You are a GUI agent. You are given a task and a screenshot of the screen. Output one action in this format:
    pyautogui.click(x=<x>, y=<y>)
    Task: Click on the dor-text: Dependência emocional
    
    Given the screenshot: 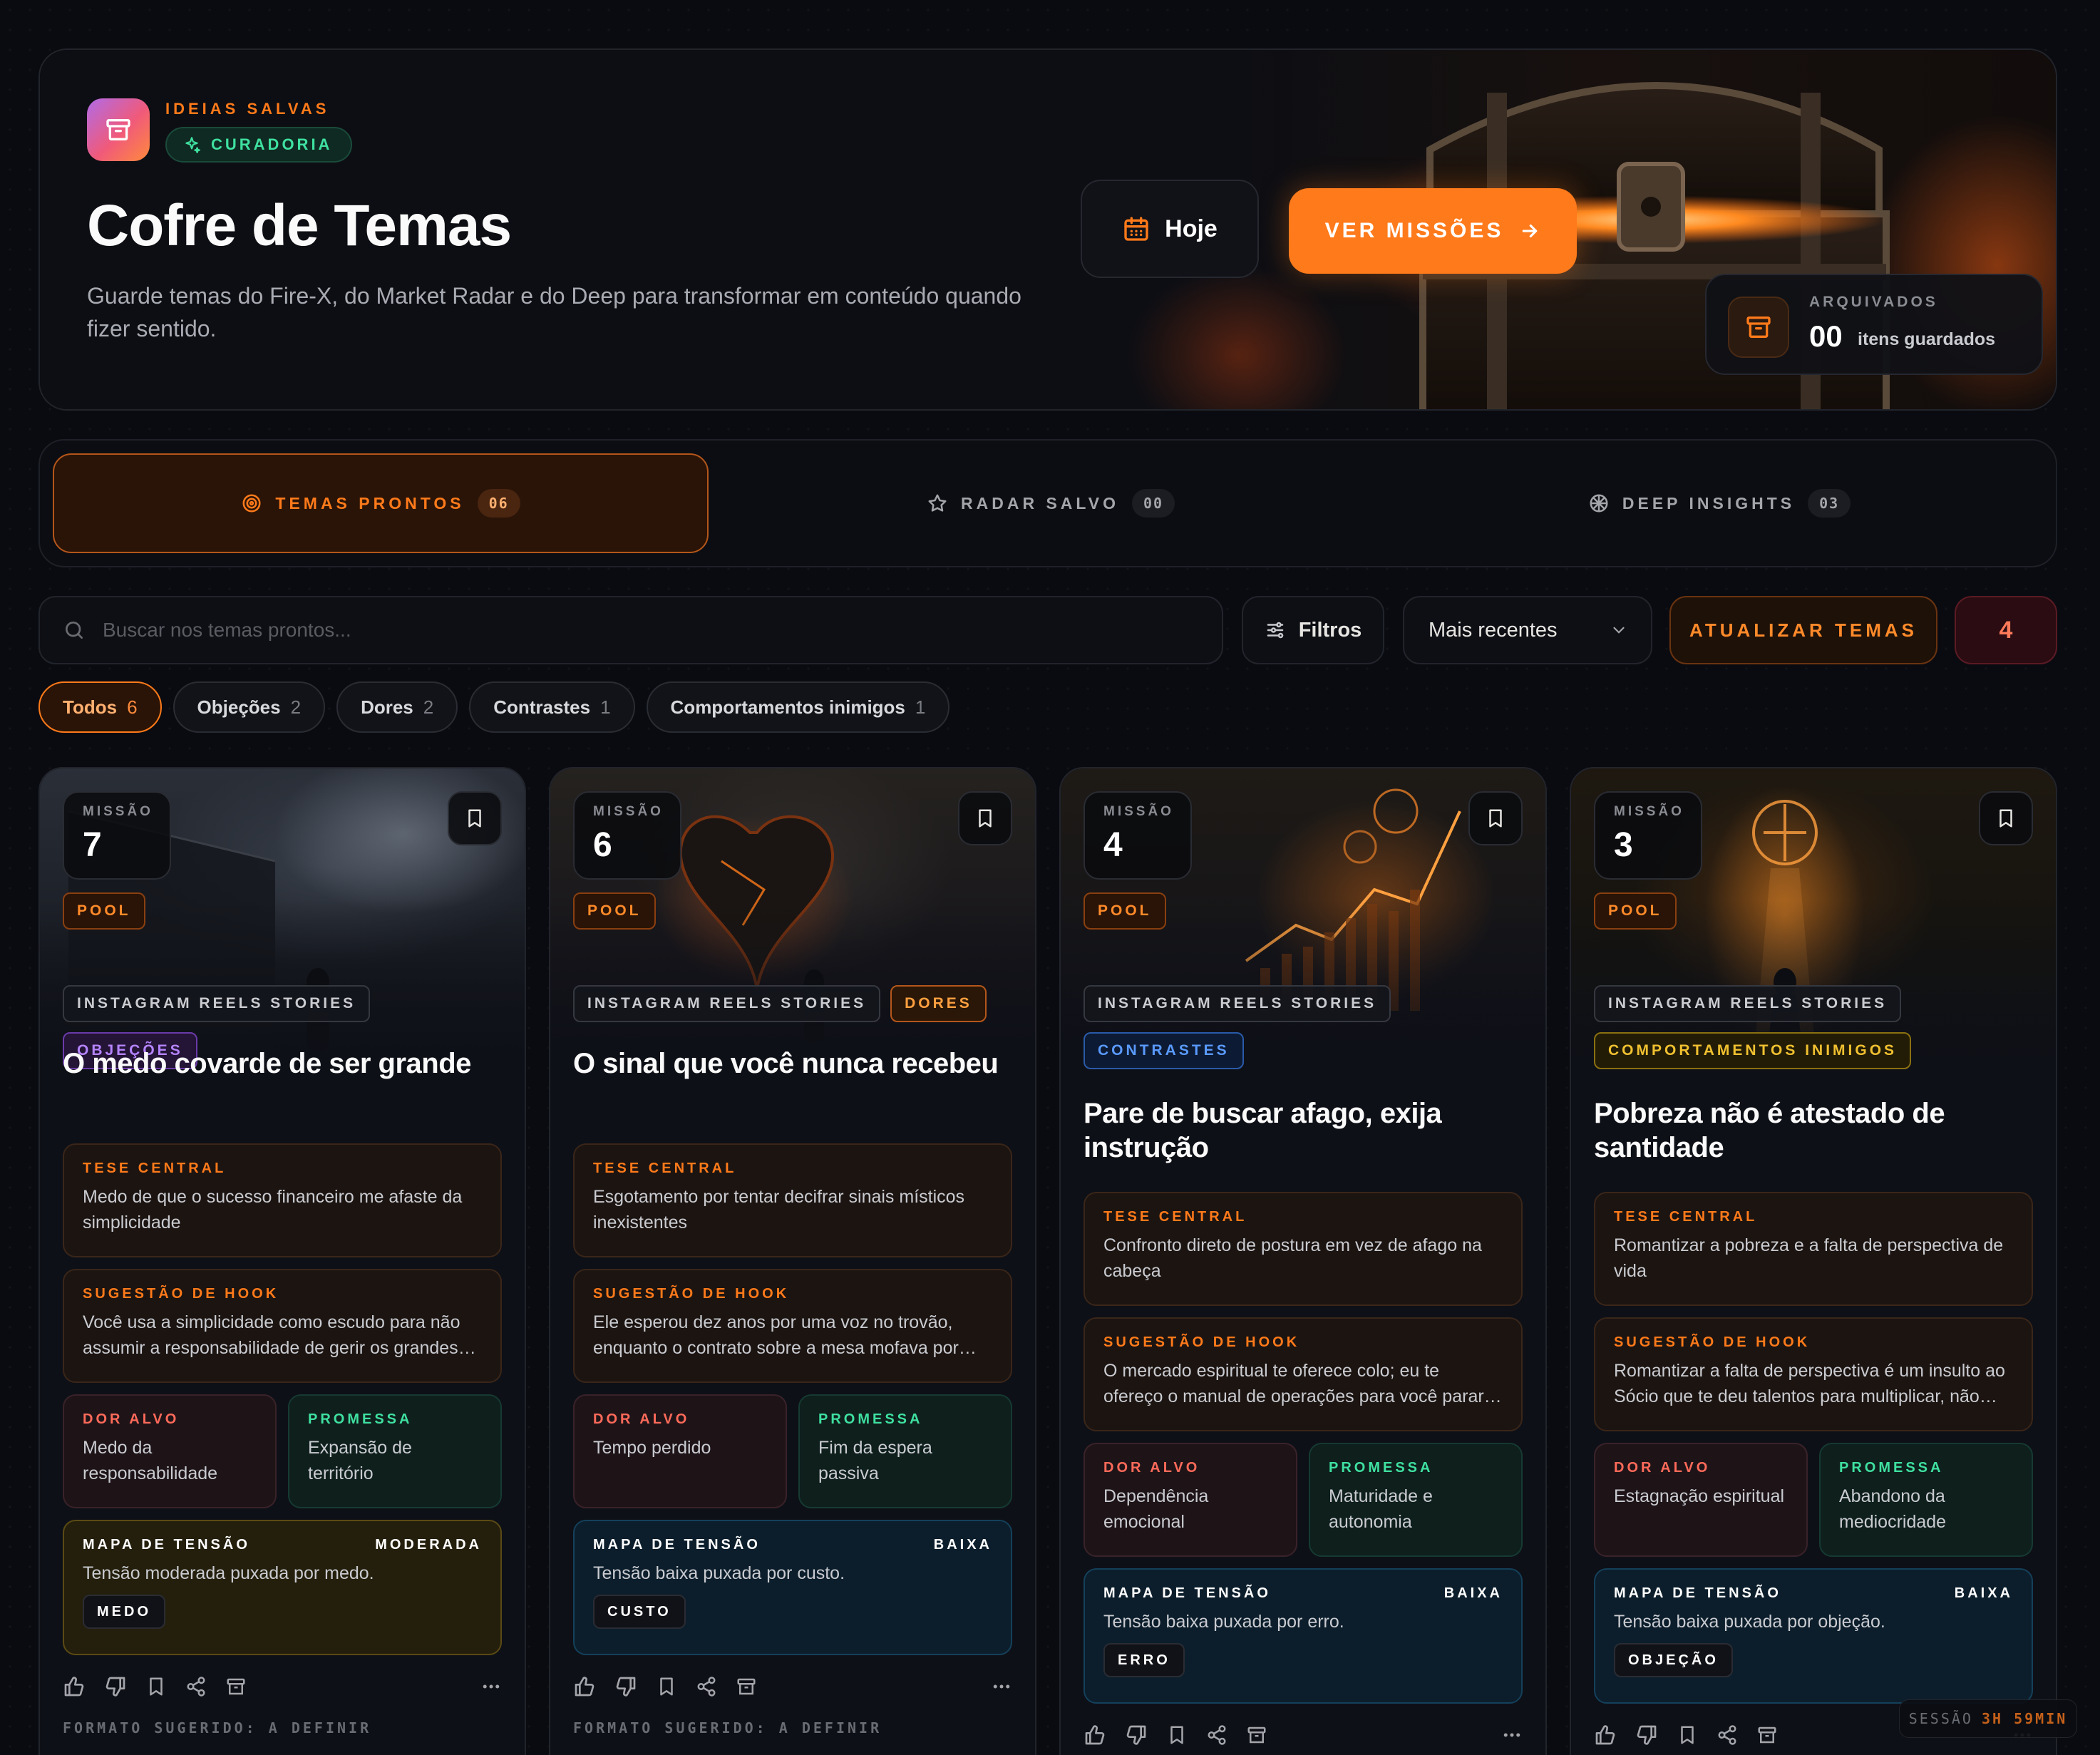 What is the action you would take?
    pyautogui.click(x=1156, y=1509)
    